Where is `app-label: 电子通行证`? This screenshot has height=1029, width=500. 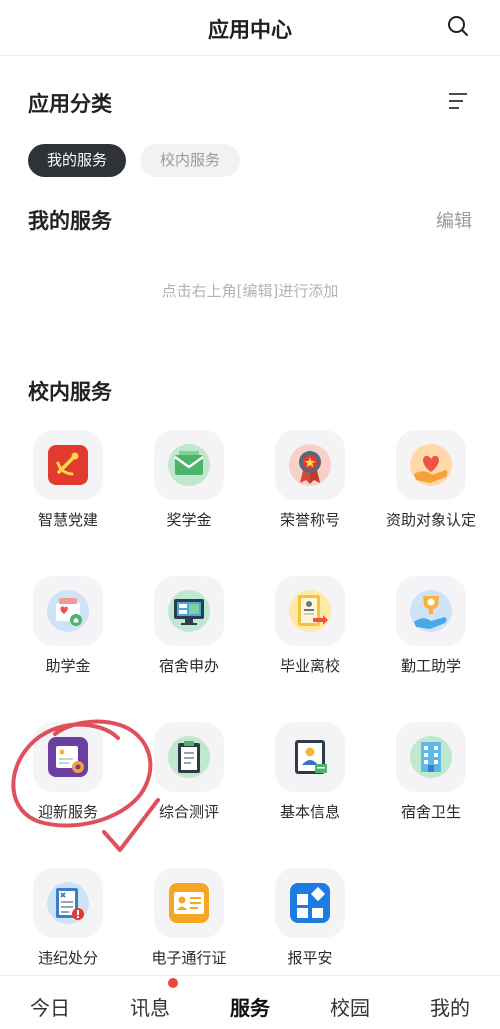
app-label: 电子通行证 is located at coordinates (189, 958).